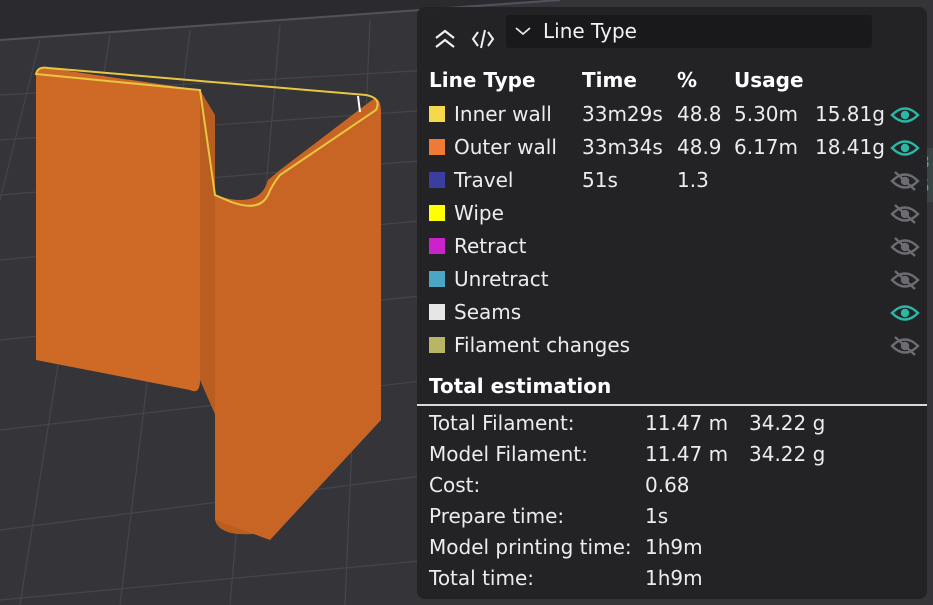 Image resolution: width=933 pixels, height=605 pixels. What do you see at coordinates (693, 180) in the screenshot?
I see `line-type-percent: 1.3` at bounding box center [693, 180].